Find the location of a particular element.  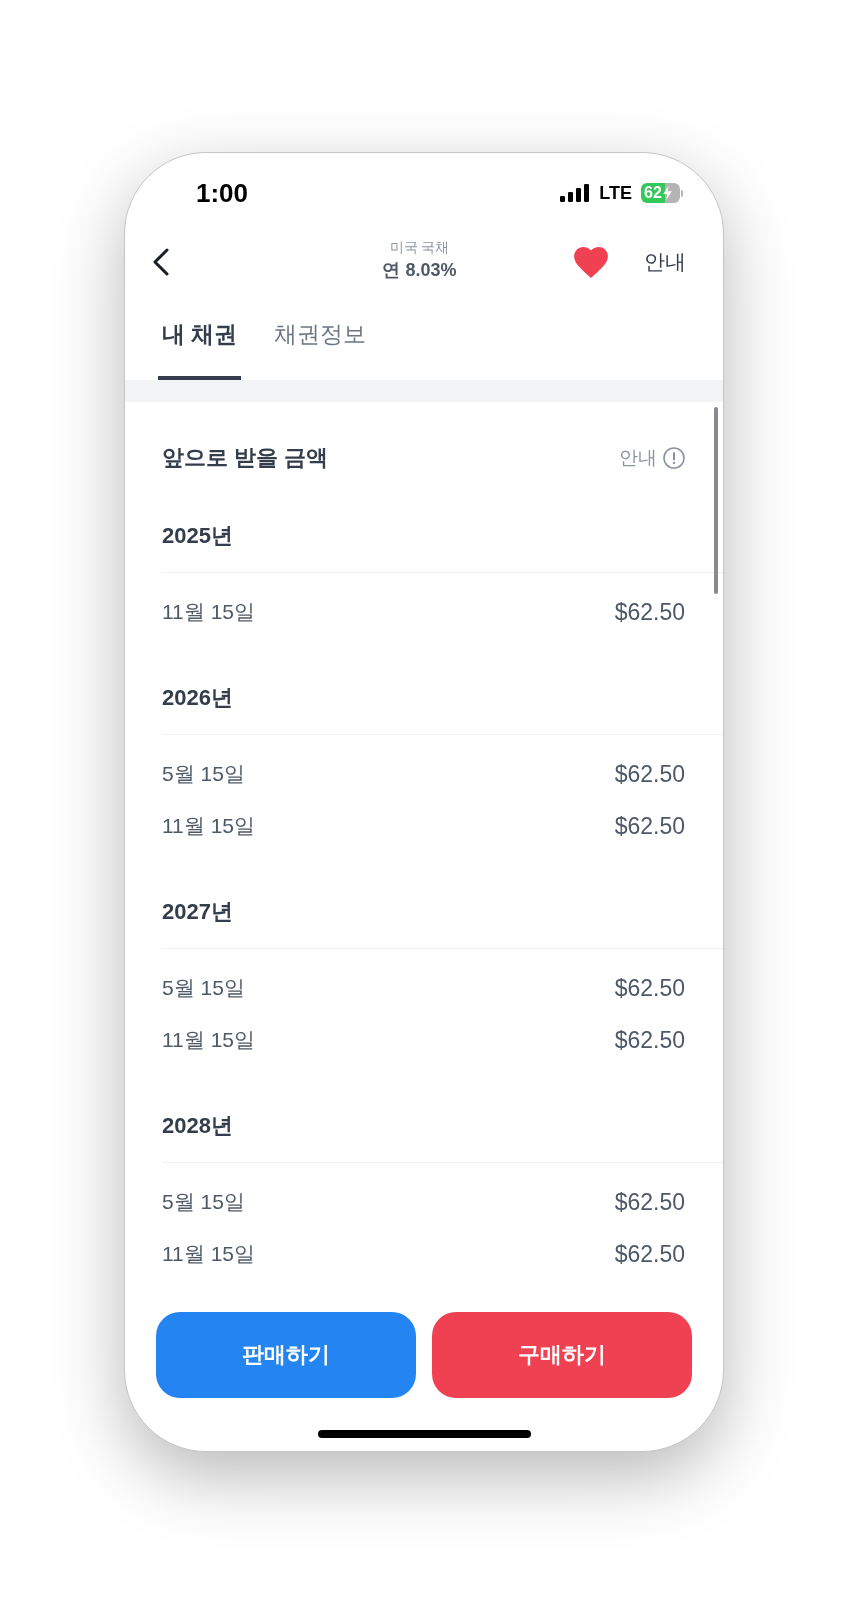

year-heading: 2028년 is located at coordinates (197, 1126).